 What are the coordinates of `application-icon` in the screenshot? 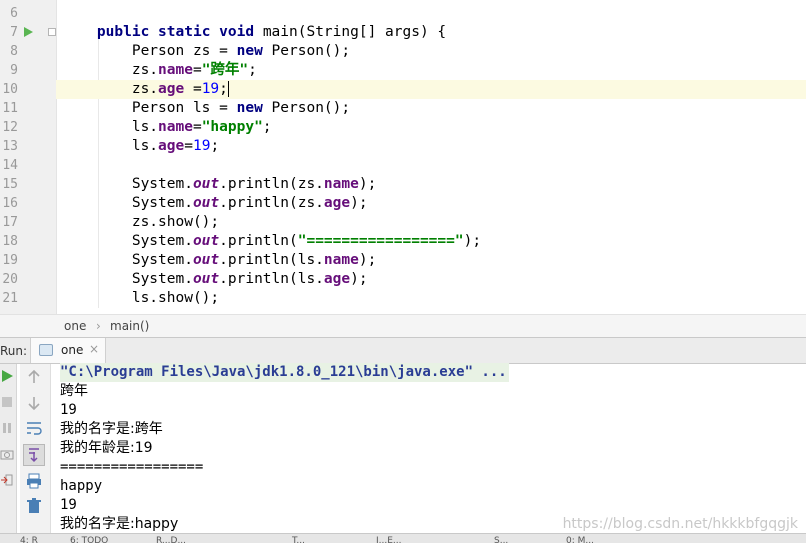 It's located at (46, 350).